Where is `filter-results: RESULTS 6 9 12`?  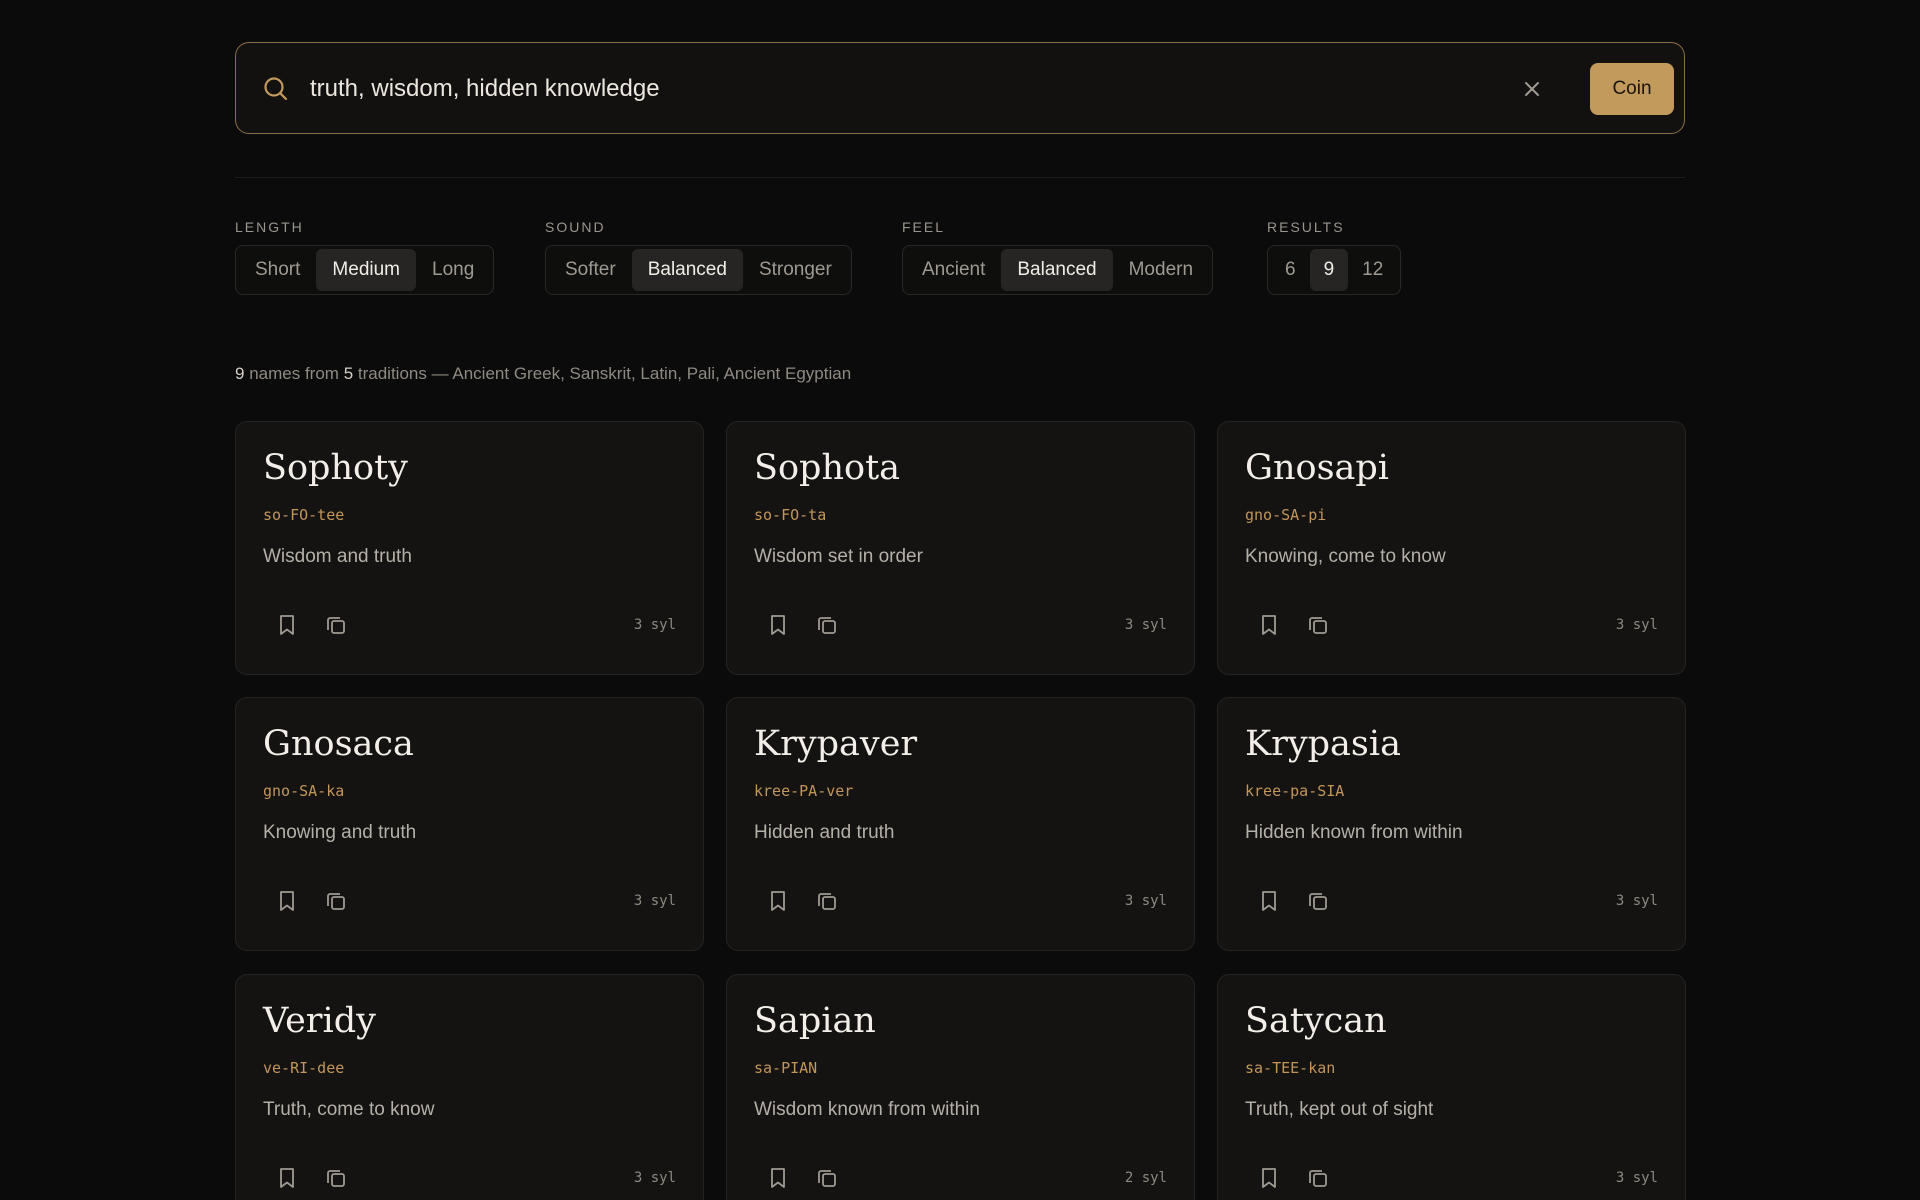 filter-results: RESULTS 6 9 12 is located at coordinates (1334, 256).